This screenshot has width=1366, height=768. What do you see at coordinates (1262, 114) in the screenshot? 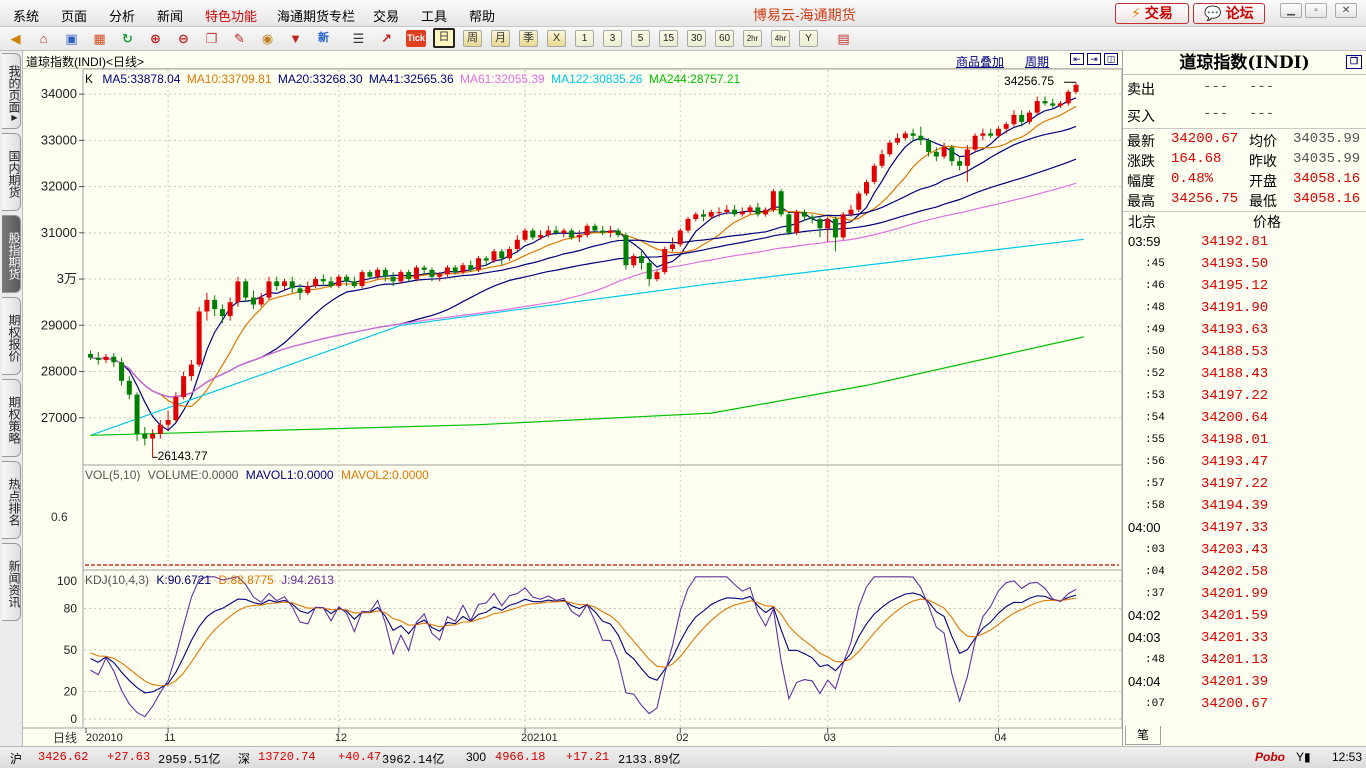
I see `buy-volume: ---` at bounding box center [1262, 114].